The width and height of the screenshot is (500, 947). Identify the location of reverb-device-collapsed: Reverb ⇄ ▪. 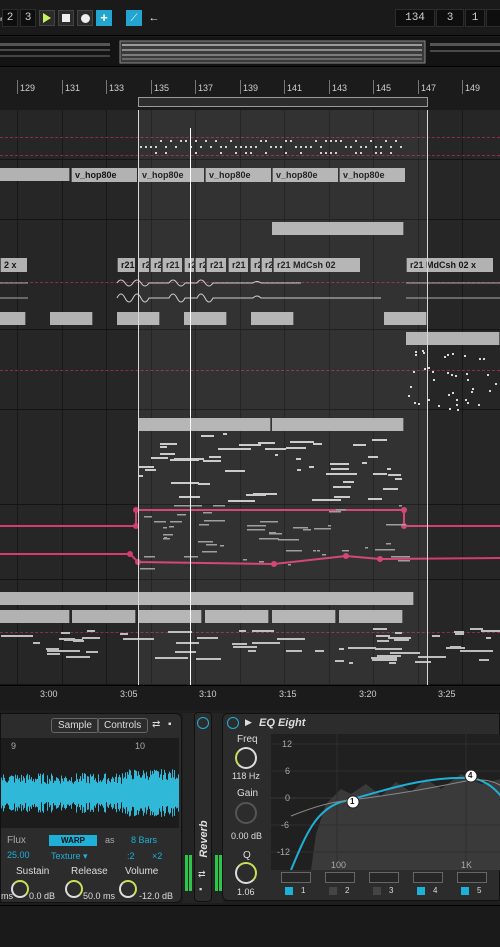
(203, 807).